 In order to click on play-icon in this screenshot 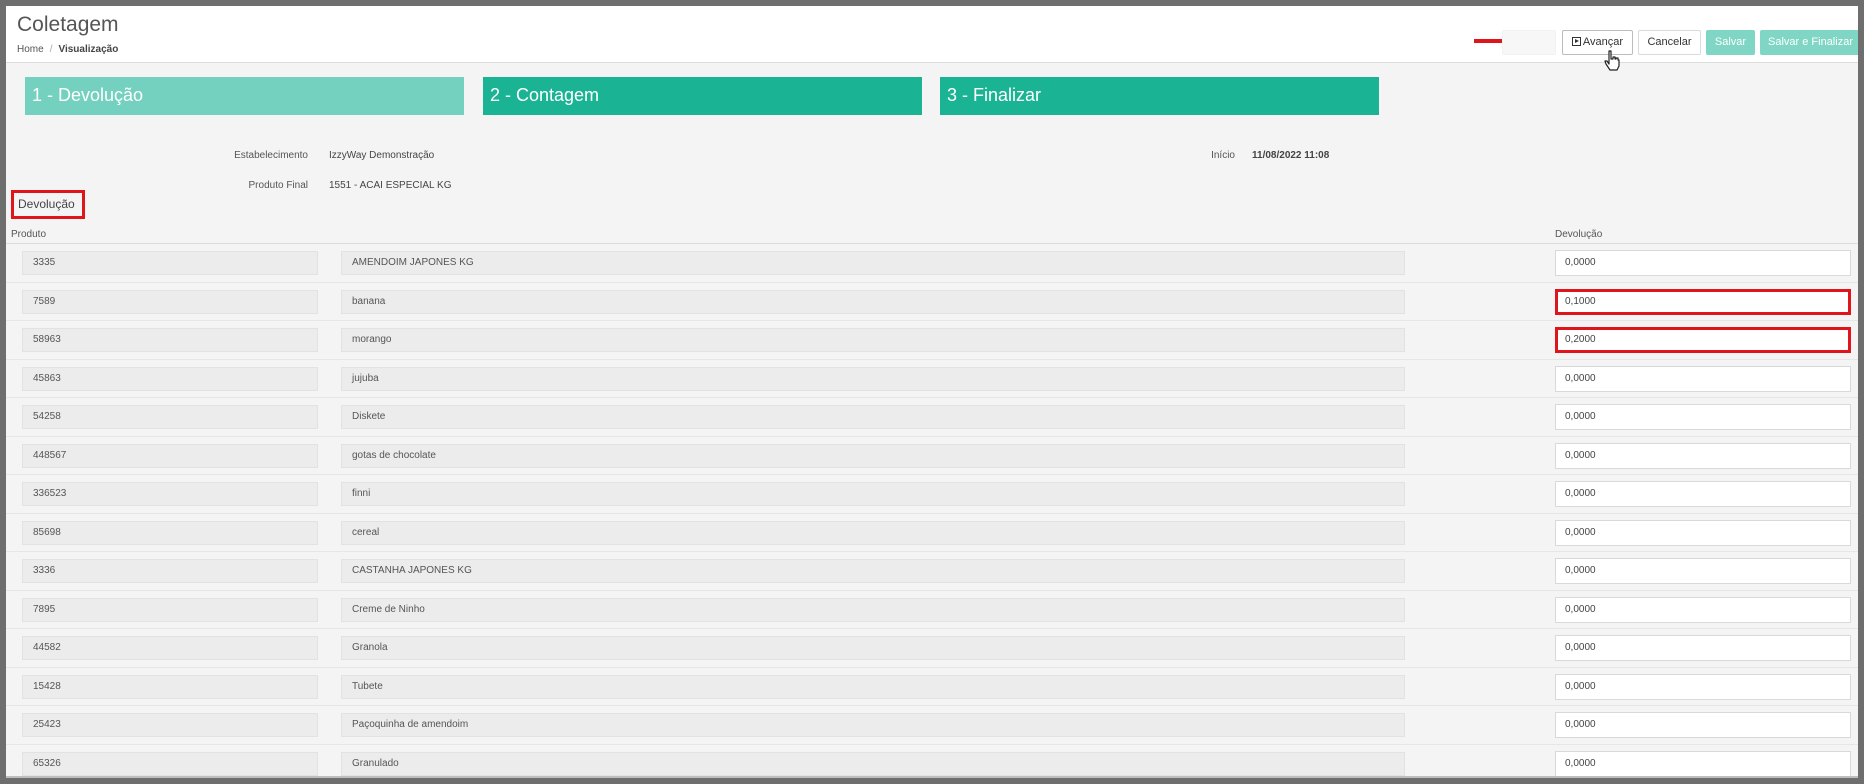, I will do `click(1576, 41)`.